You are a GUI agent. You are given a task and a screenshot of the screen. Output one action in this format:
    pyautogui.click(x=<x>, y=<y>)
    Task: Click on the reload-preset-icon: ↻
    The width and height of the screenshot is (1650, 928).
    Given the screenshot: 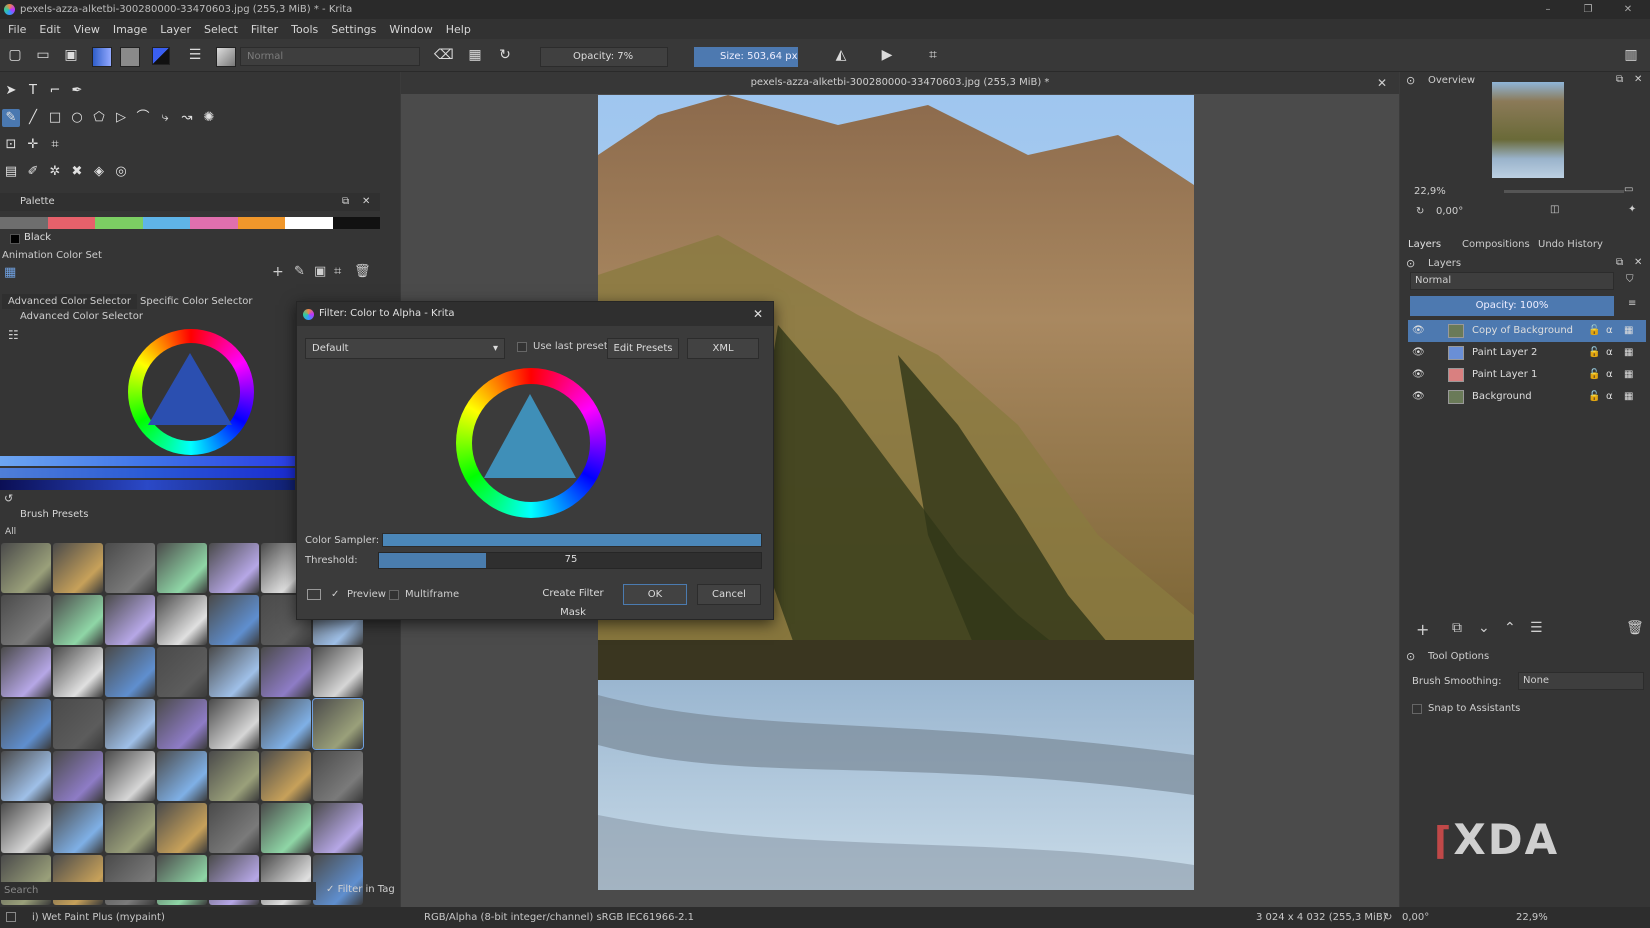 What is the action you would take?
    pyautogui.click(x=505, y=55)
    